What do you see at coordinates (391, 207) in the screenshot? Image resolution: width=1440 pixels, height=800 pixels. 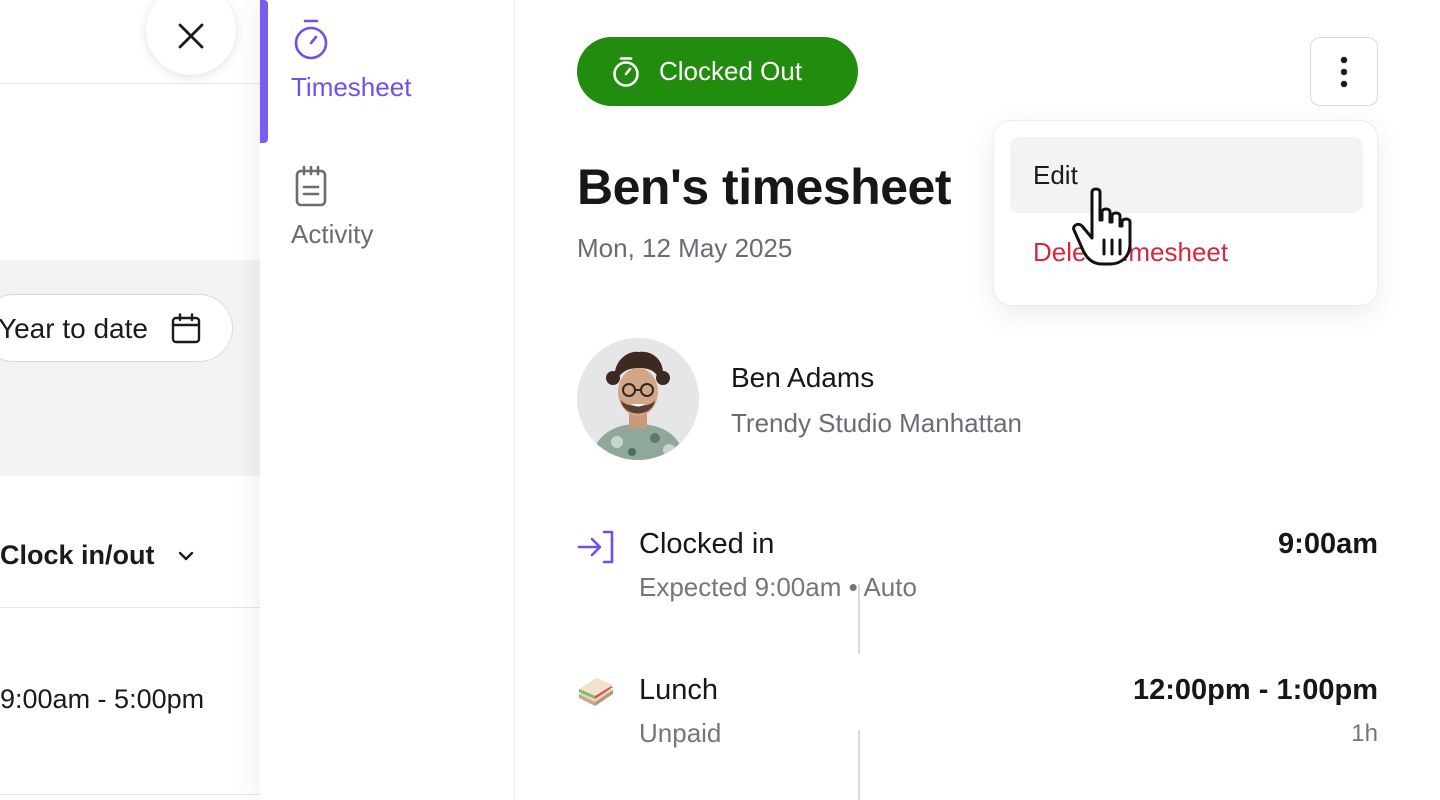 I see `tab-activity: Activity` at bounding box center [391, 207].